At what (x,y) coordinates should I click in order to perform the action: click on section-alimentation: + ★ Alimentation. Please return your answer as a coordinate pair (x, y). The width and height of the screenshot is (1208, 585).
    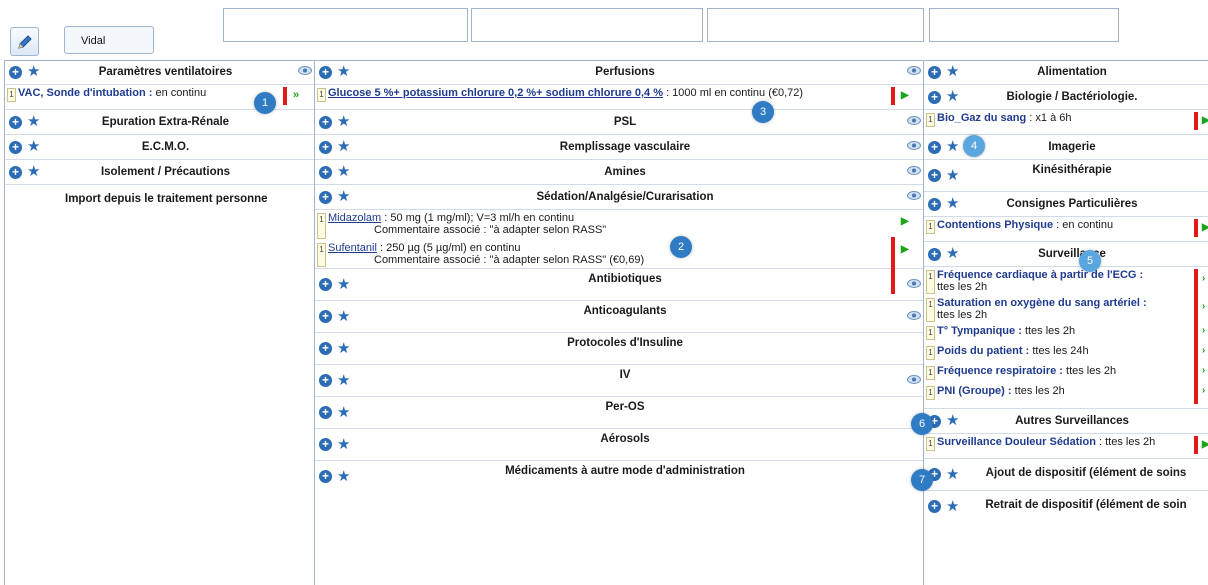
    Looking at the image, I should click on (1066, 72).